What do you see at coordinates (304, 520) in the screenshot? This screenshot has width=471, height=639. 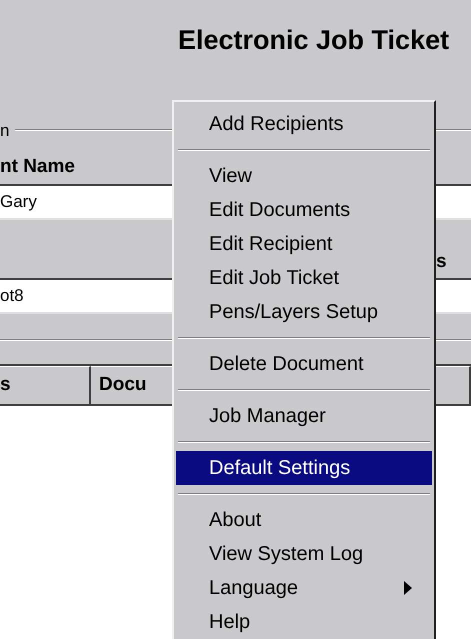 I see `menu-item: About` at bounding box center [304, 520].